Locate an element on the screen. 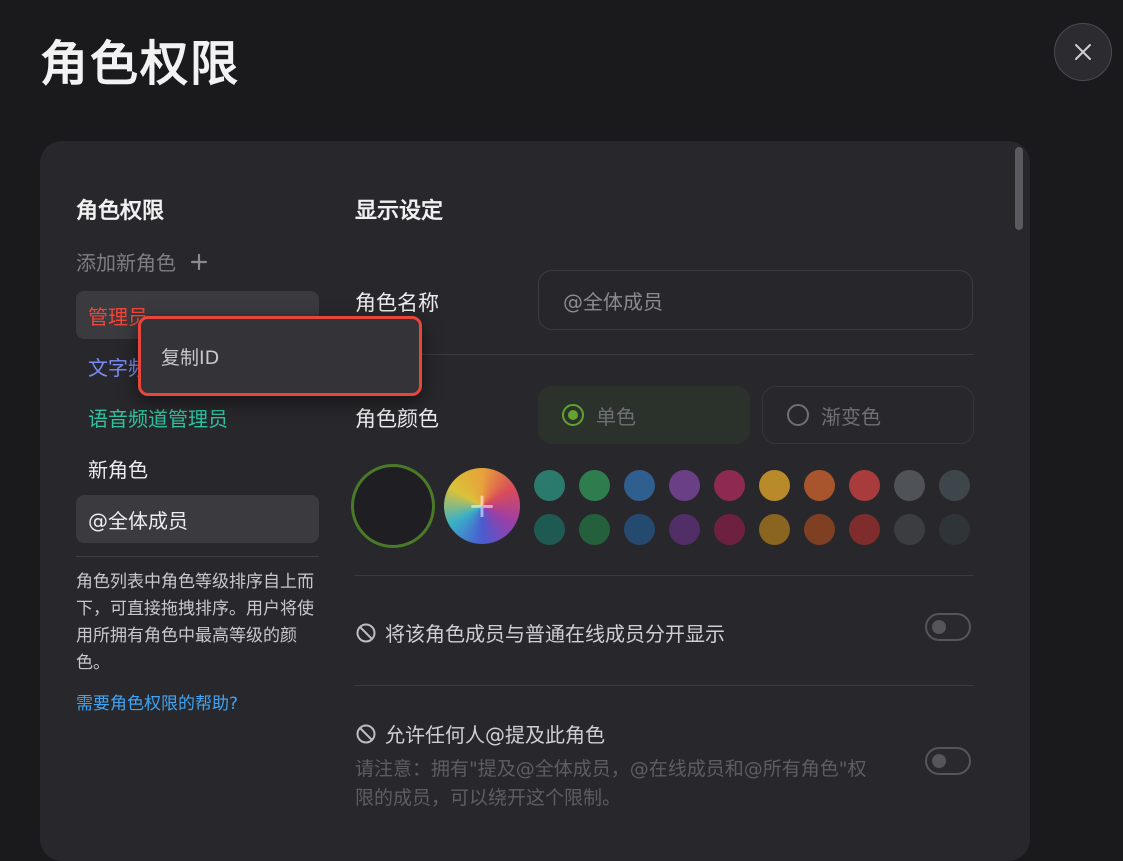 The image size is (1123, 861). separate-display-toggle is located at coordinates (948, 627).